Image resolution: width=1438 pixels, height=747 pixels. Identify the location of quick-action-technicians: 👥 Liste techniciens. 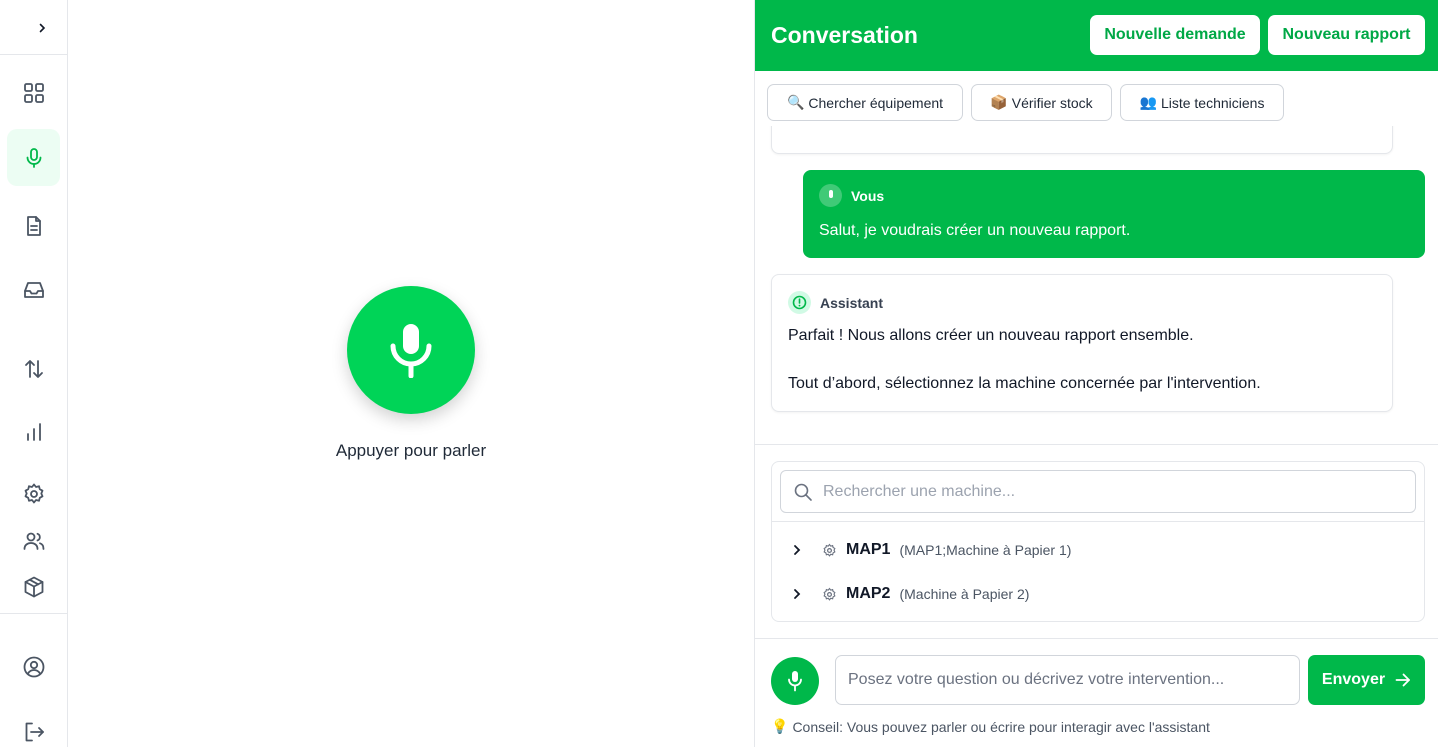
(1202, 102).